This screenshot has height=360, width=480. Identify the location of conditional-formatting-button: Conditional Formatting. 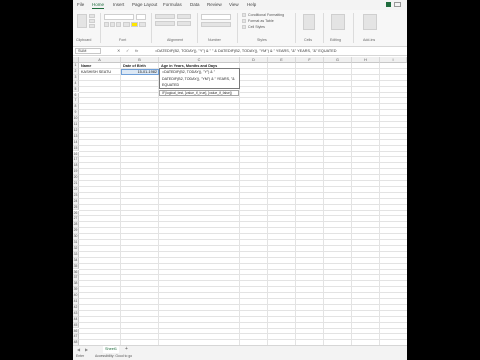
(266, 15).